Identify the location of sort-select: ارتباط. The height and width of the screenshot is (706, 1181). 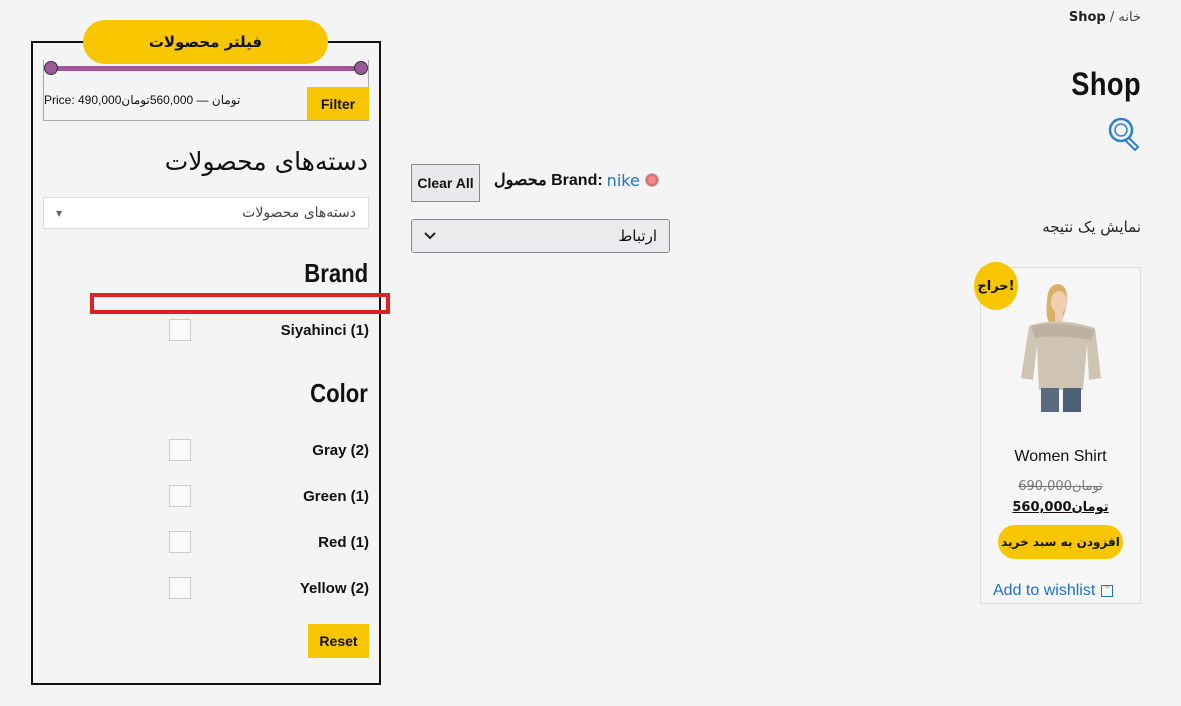
(540, 236).